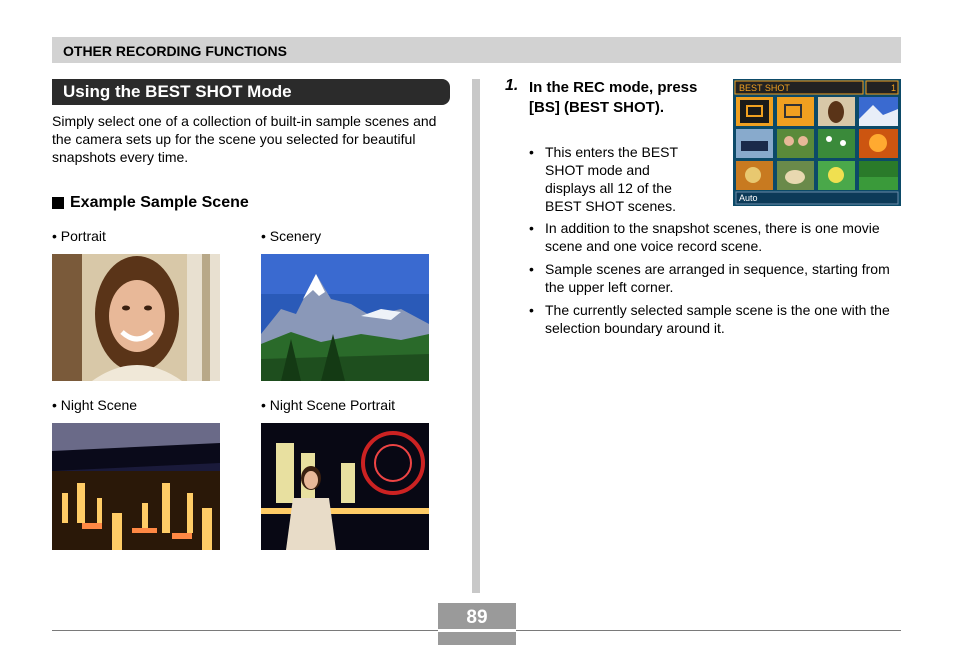  Describe the element at coordinates (95, 405) in the screenshot. I see `caption-night-scene: • Night Scene` at that location.